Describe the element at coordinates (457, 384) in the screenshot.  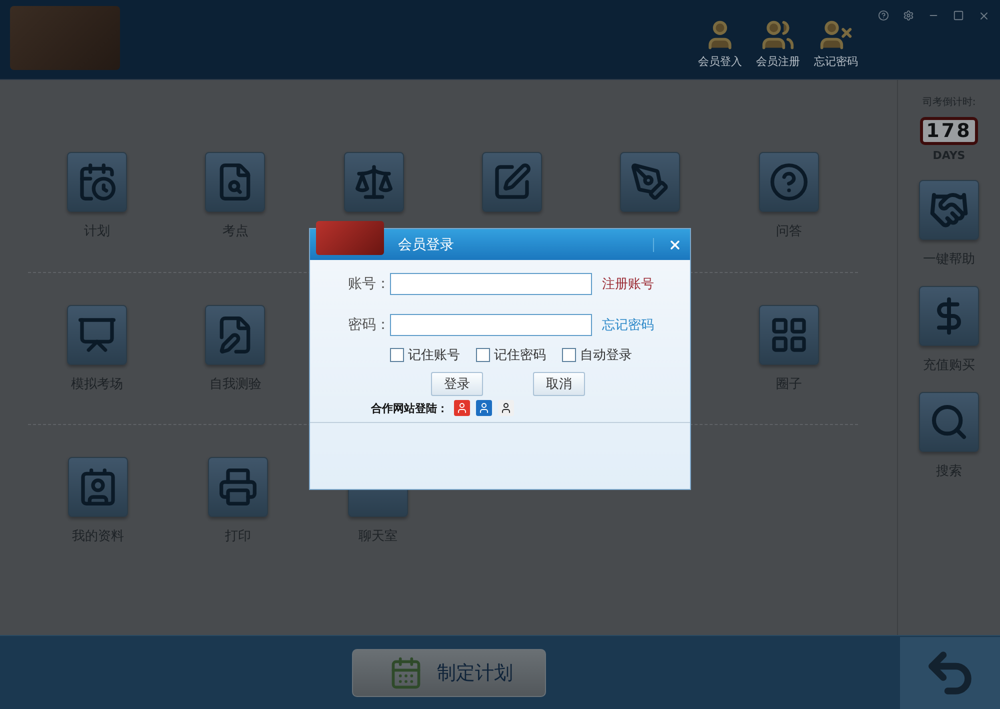
I see `dialog-button: 登录` at that location.